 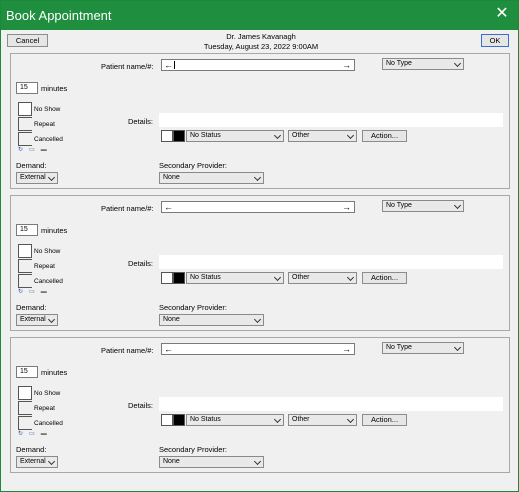 I want to click on provider-name: Dr. James Kavanagh, so click(x=261, y=36).